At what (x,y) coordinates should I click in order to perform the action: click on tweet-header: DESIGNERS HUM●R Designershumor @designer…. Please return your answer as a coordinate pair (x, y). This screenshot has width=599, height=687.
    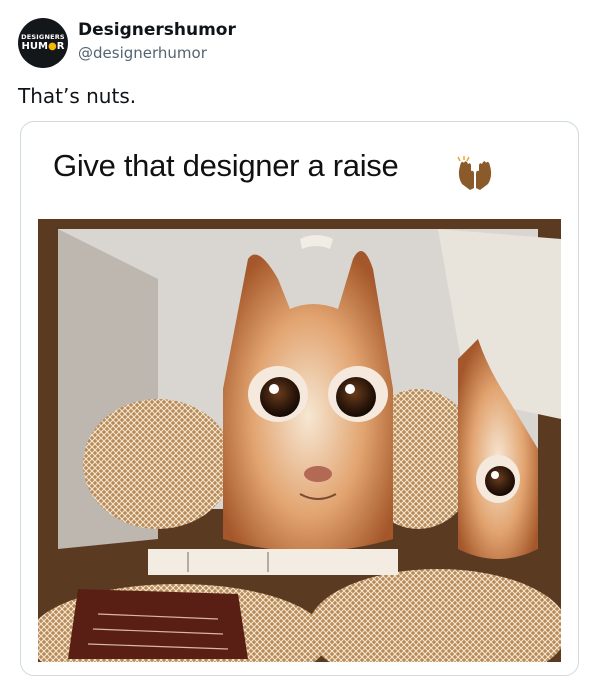
    Looking at the image, I should click on (298, 42).